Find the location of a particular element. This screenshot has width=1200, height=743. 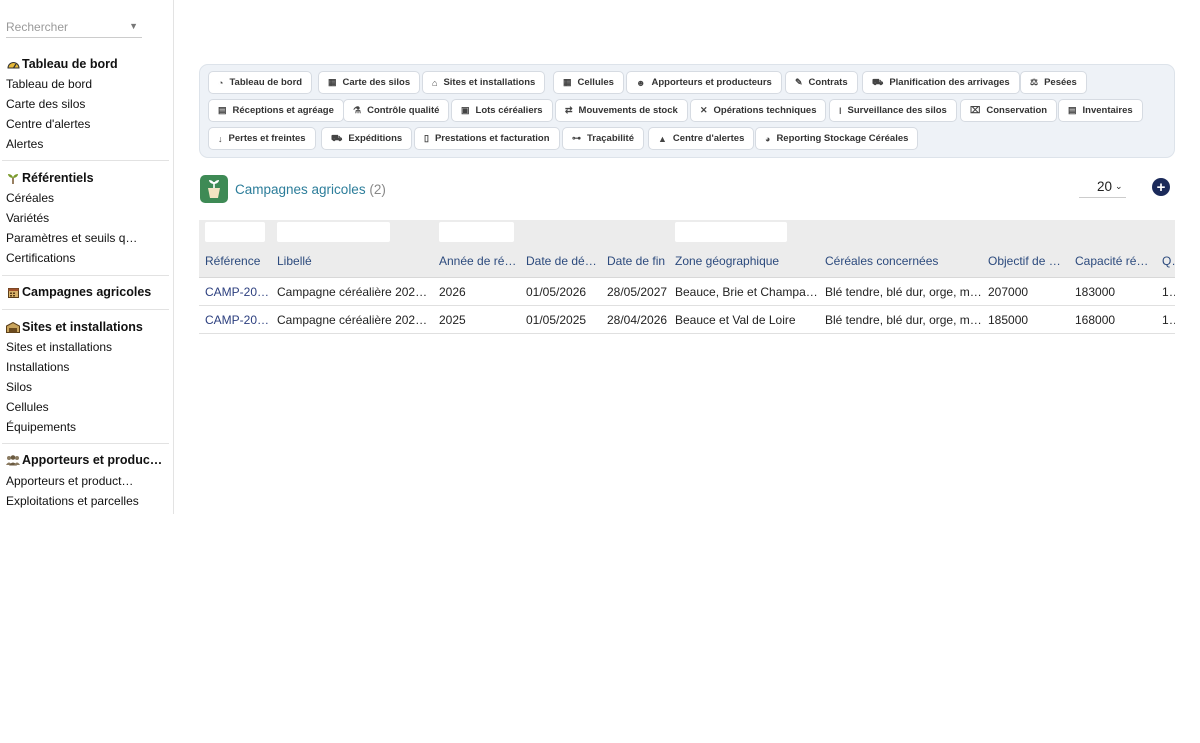

calendar-icon is located at coordinates (13, 292).